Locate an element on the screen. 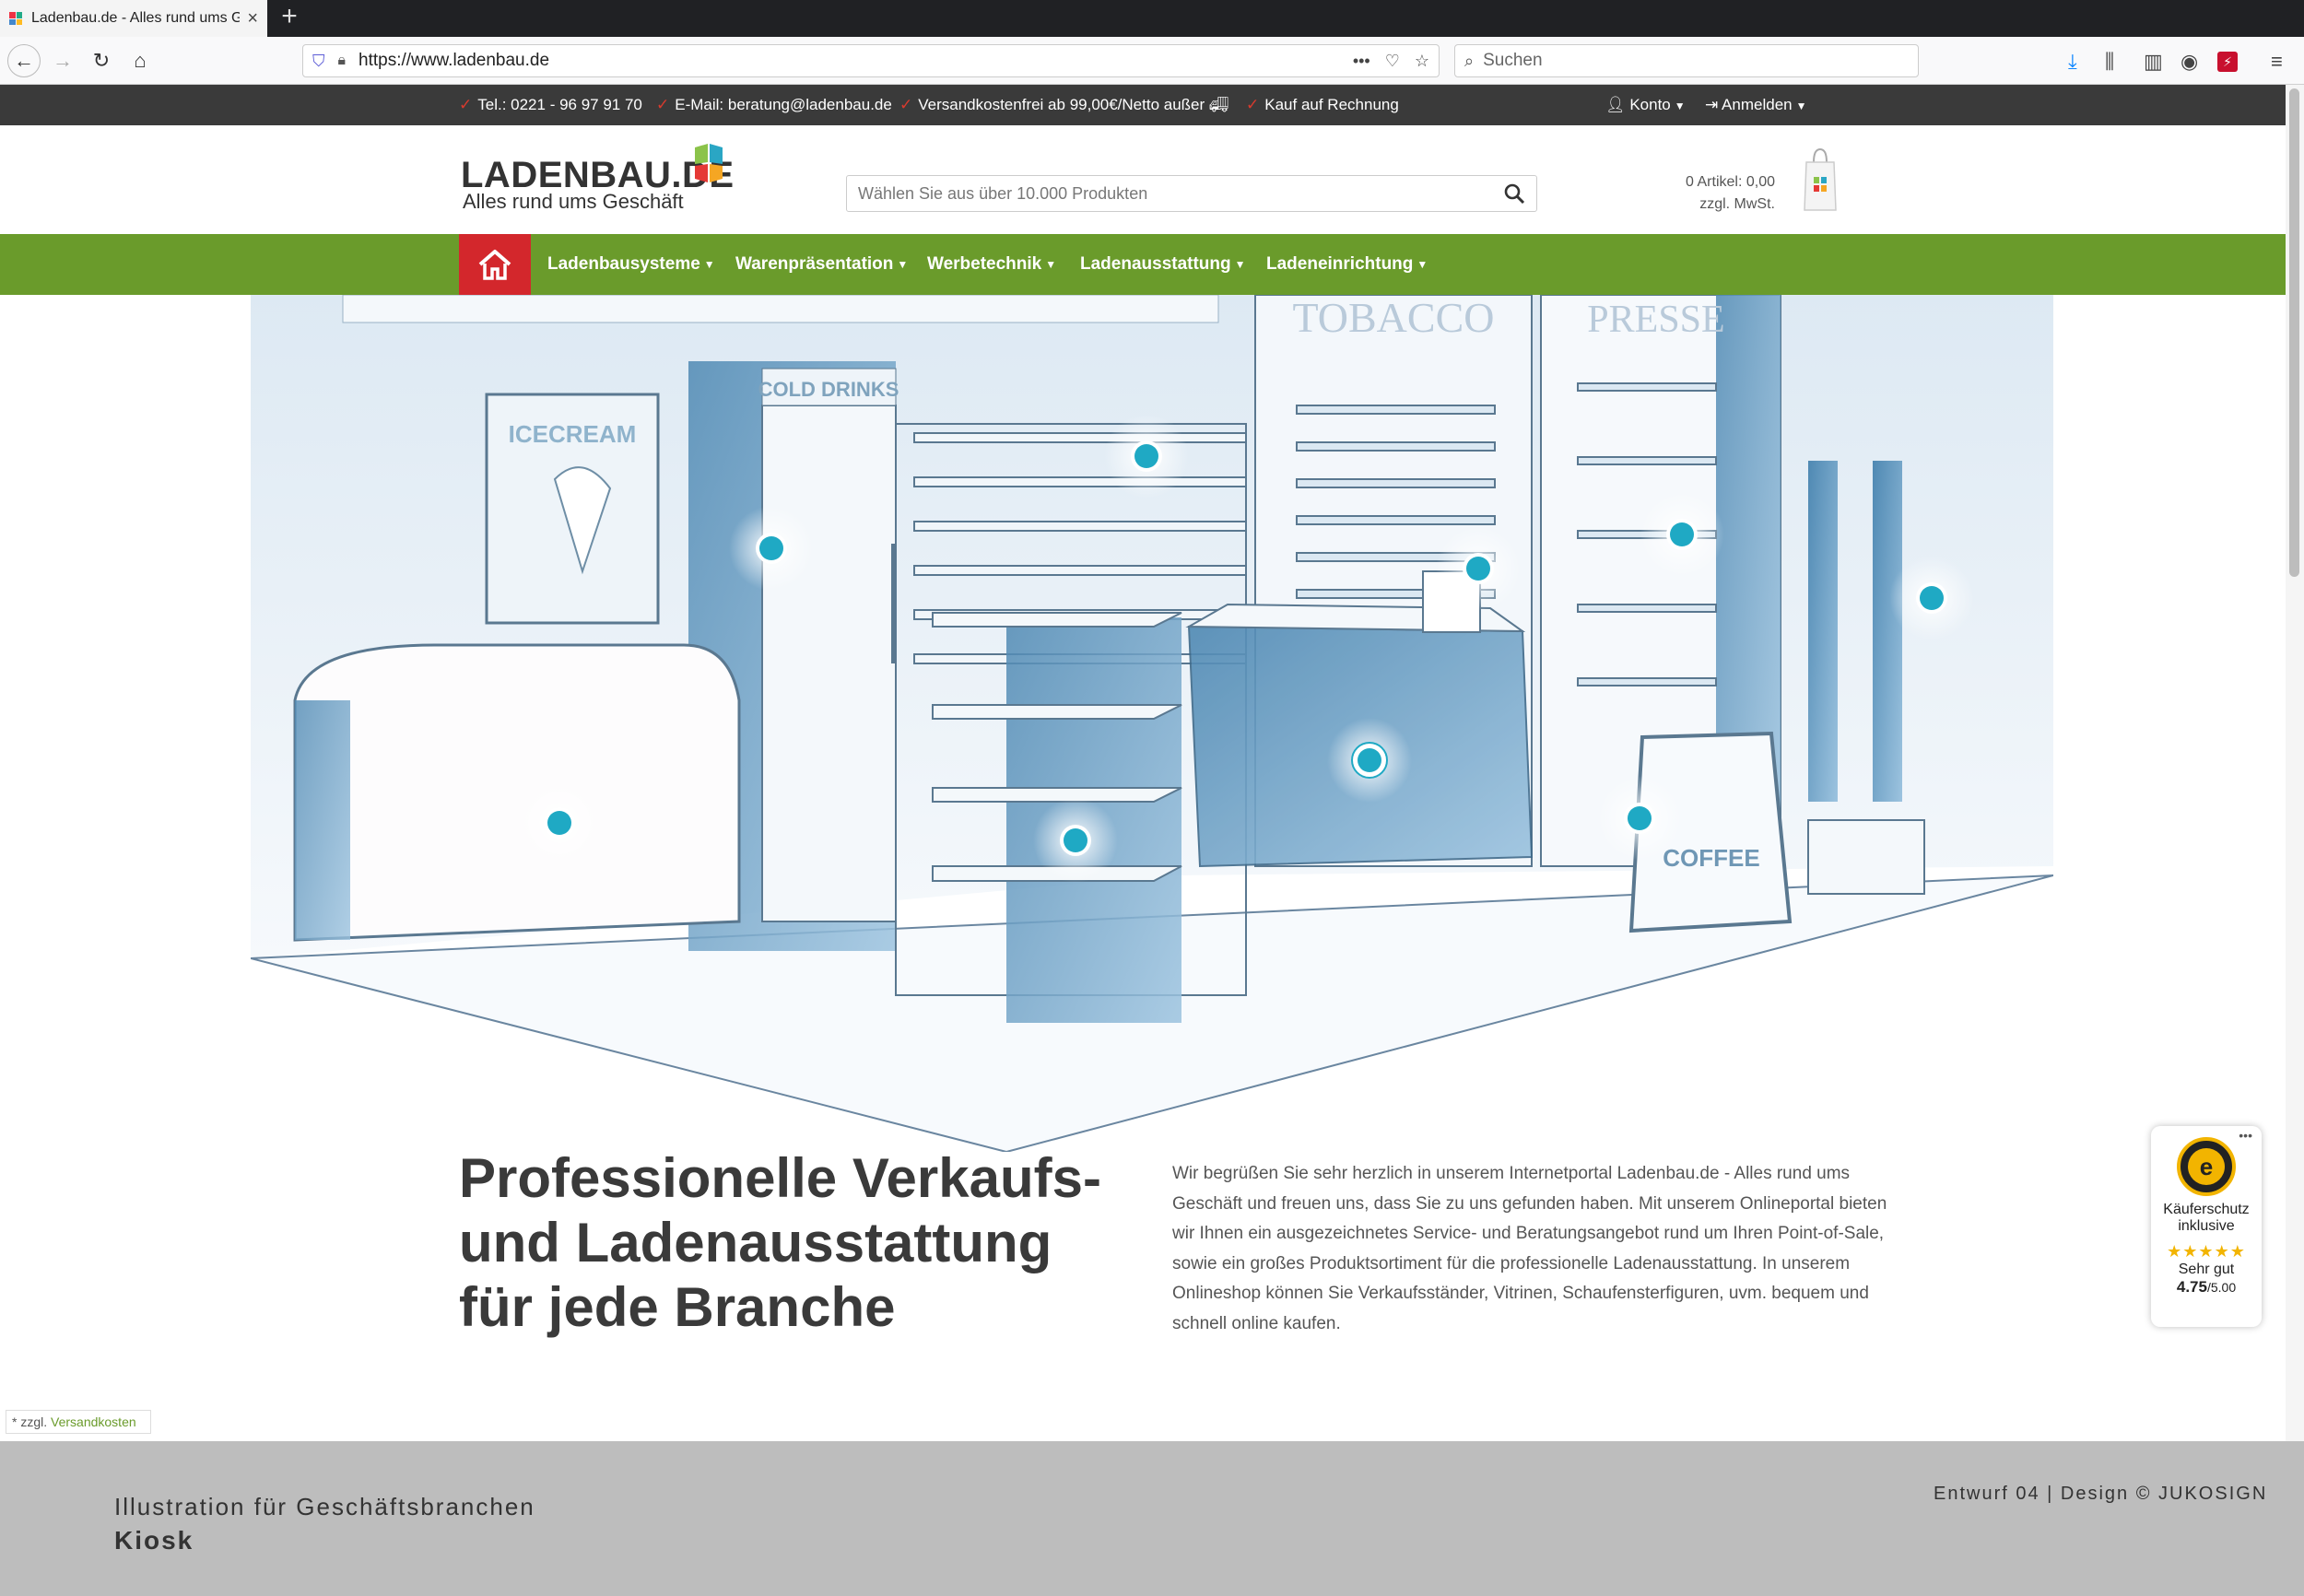  download-icon: ⤓ is located at coordinates (2072, 62).